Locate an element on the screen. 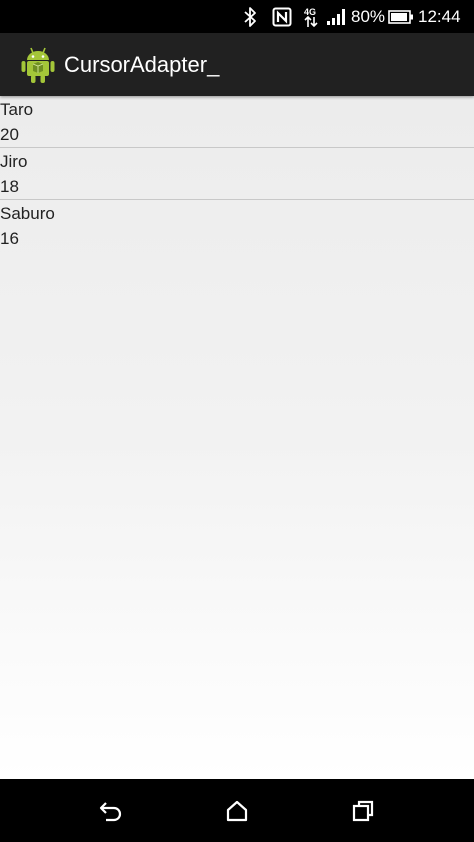 The height and width of the screenshot is (842, 474). action-bar: CursorAdapter_ is located at coordinates (237, 64).